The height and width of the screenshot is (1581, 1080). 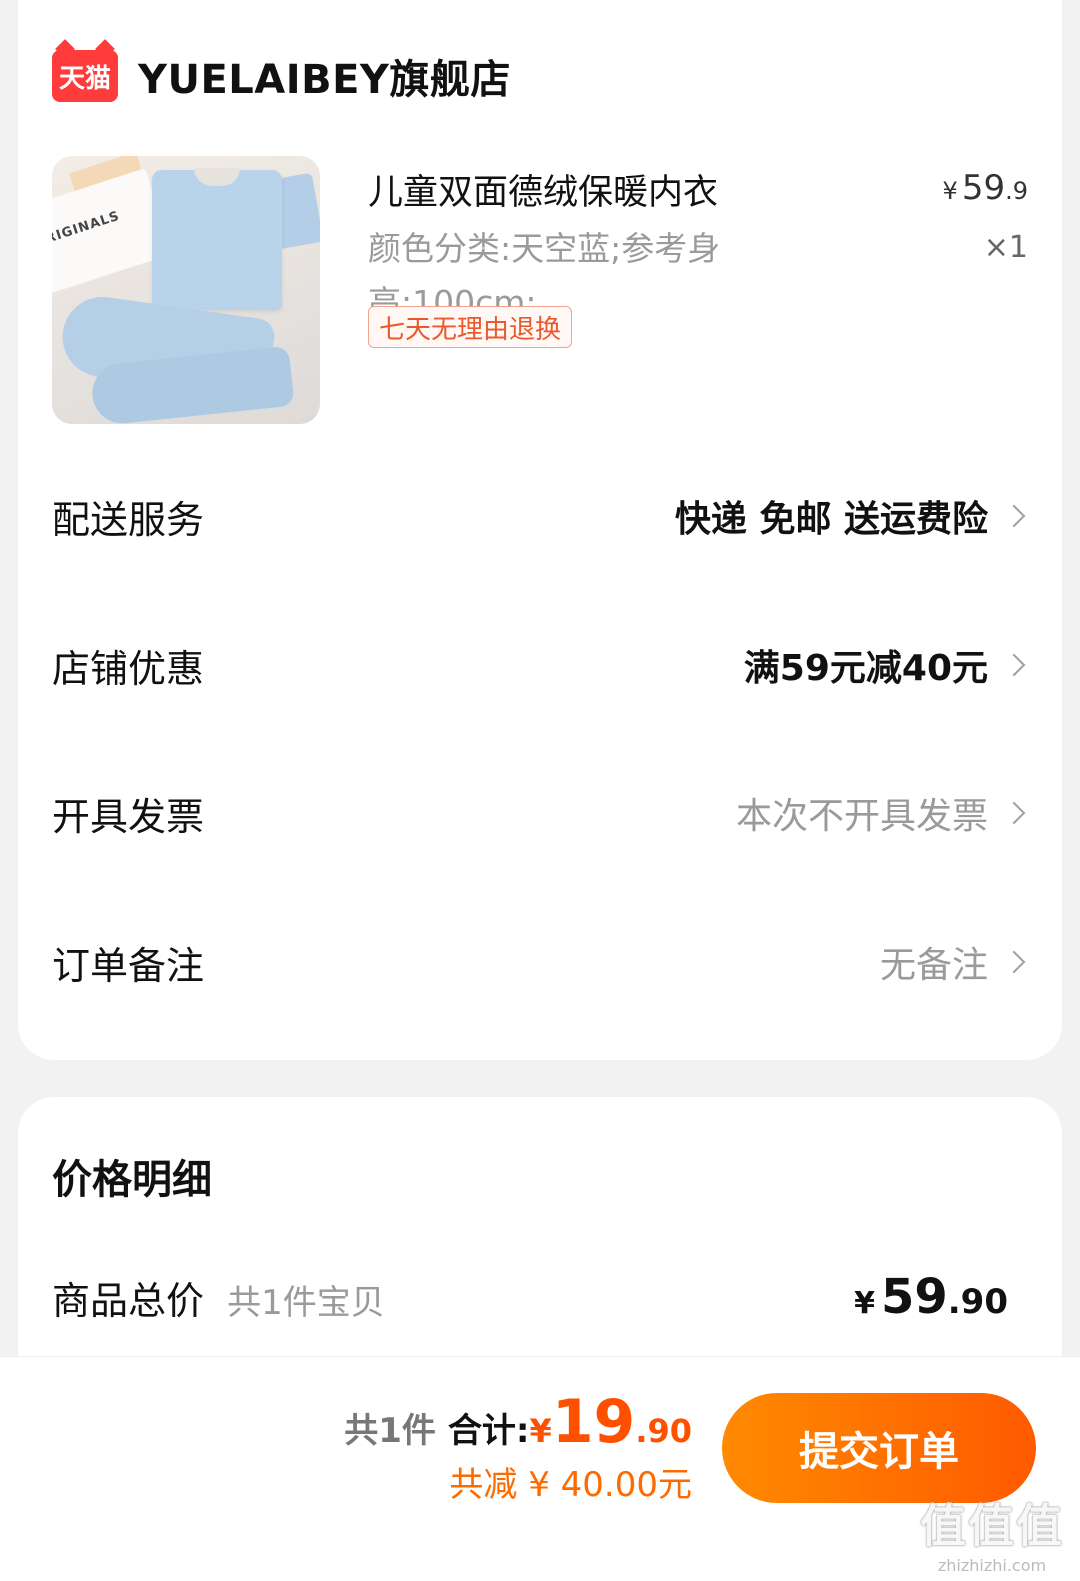 I want to click on price-detail-title: 价格明细, so click(x=132, y=1180).